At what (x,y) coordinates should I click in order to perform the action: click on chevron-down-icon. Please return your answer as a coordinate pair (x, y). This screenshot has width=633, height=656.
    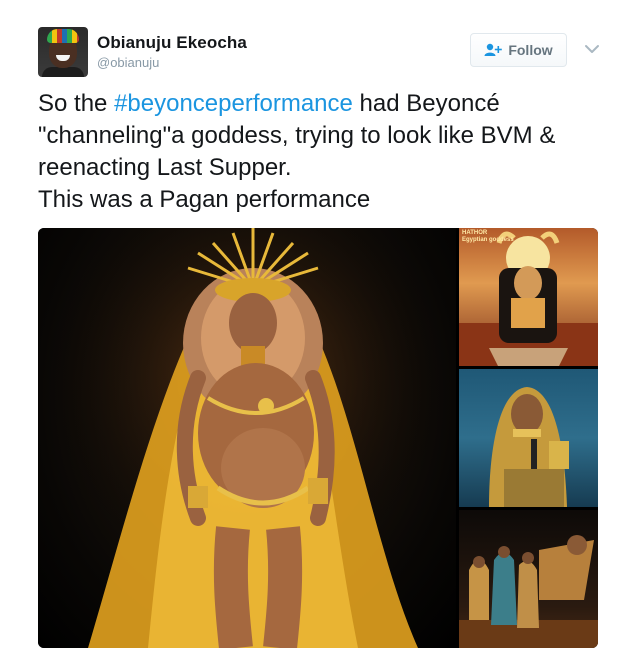
    Looking at the image, I should click on (592, 48).